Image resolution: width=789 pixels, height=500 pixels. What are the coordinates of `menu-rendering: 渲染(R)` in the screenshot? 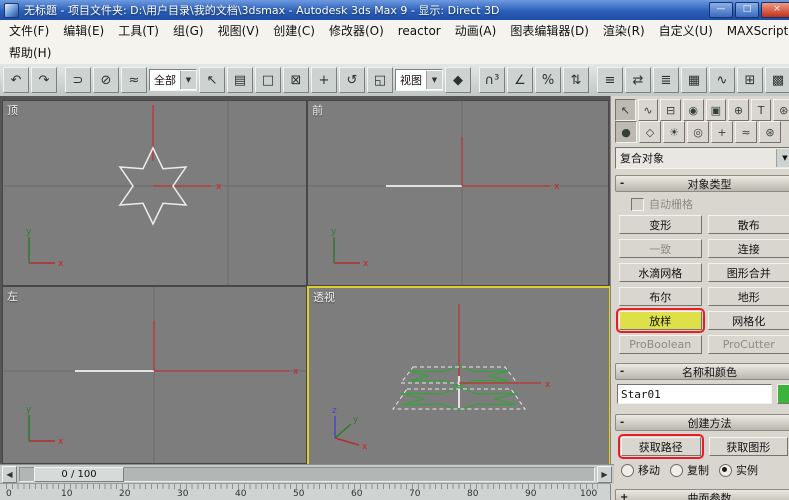 It's located at (624, 31).